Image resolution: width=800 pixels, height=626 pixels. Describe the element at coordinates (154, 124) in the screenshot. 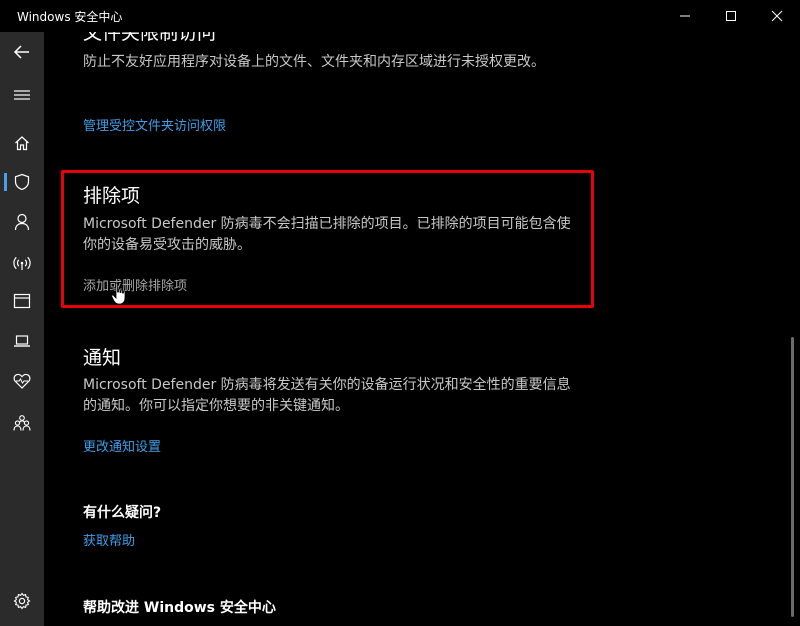

I see `manage-controlled-folder-link: 管理受控文件夹访问权限` at that location.